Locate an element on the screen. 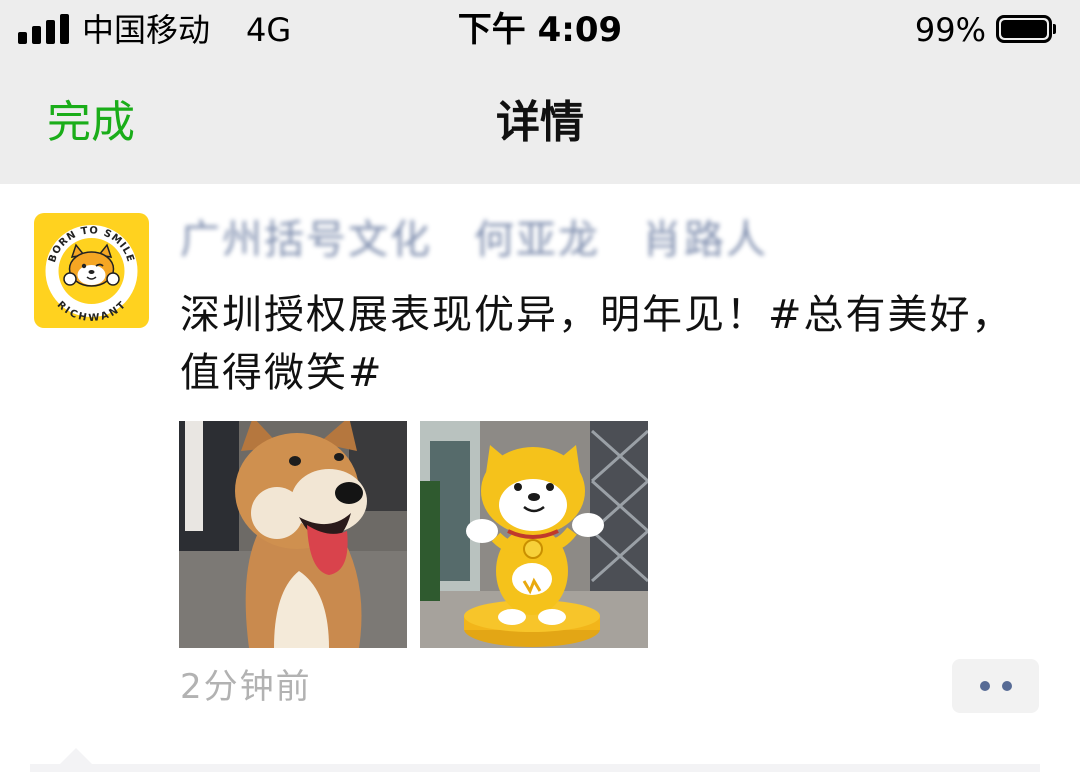 This screenshot has height=772, width=1080. post-photo-statue is located at coordinates (534, 534).